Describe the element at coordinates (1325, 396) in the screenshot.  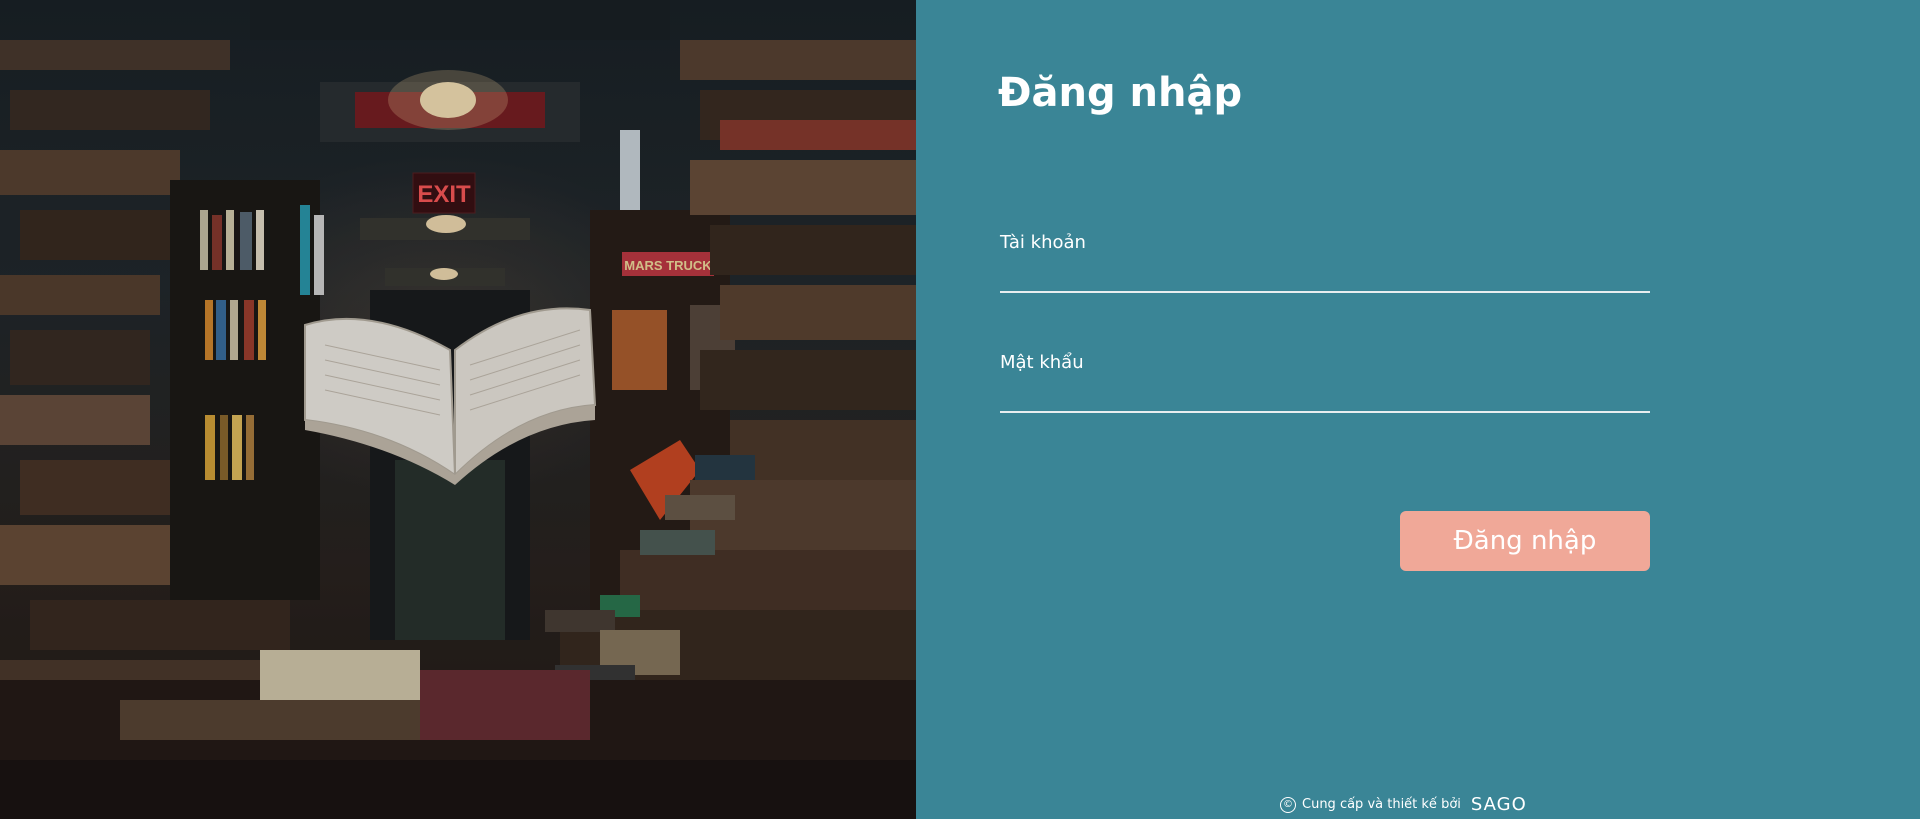
I see `password-input` at that location.